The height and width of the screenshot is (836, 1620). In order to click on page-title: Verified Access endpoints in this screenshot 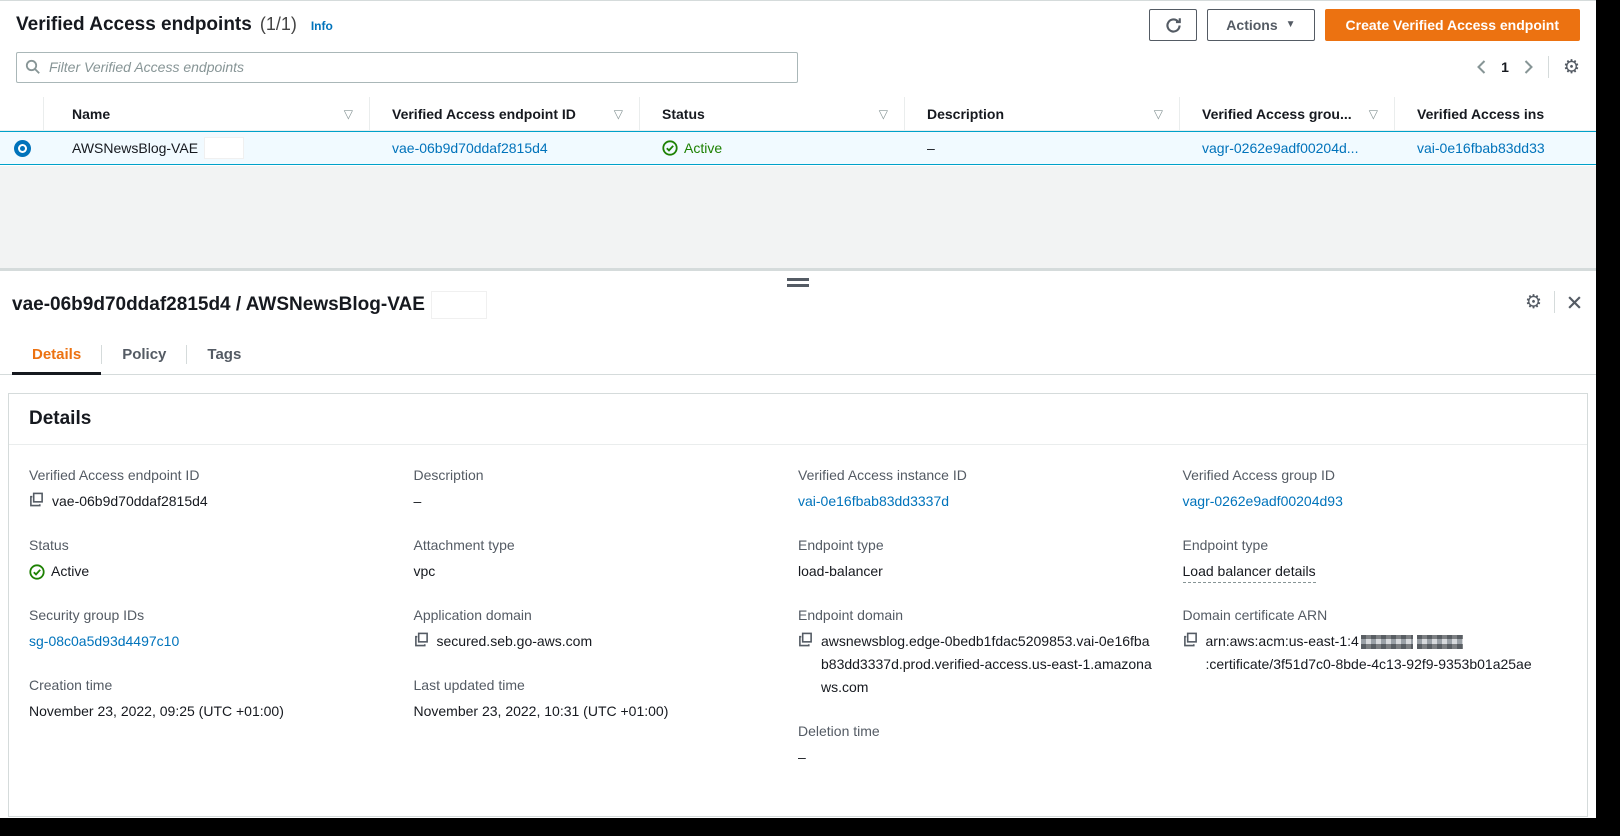, I will do `click(134, 24)`.